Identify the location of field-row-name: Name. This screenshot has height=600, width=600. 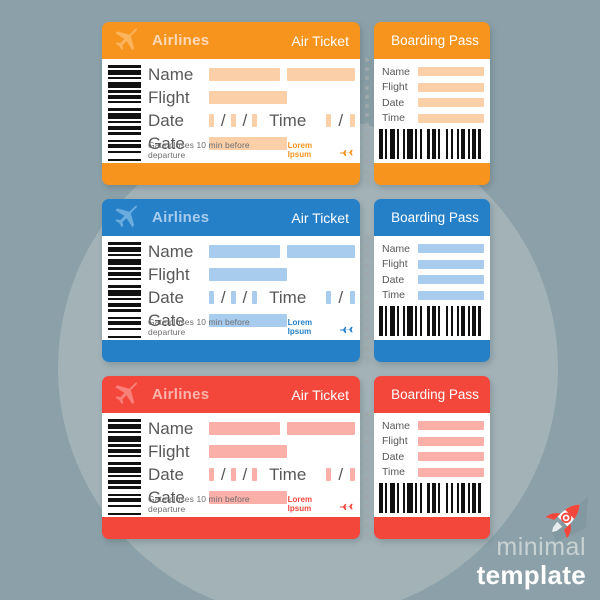
(251, 251).